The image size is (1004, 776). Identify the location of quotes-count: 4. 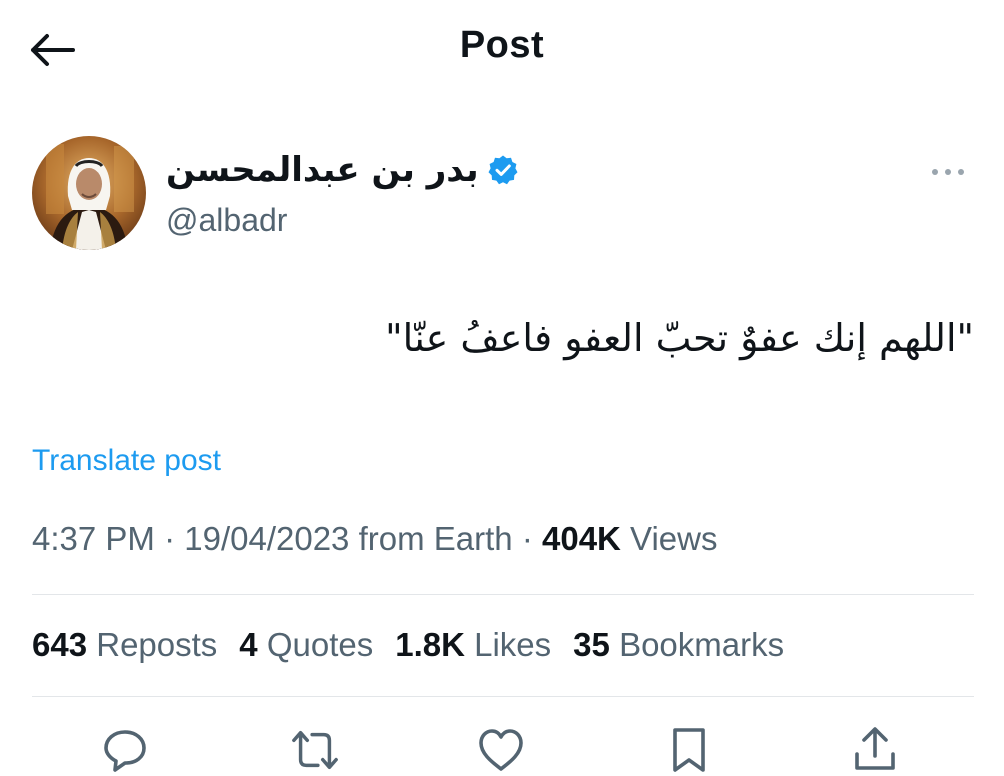
(248, 644).